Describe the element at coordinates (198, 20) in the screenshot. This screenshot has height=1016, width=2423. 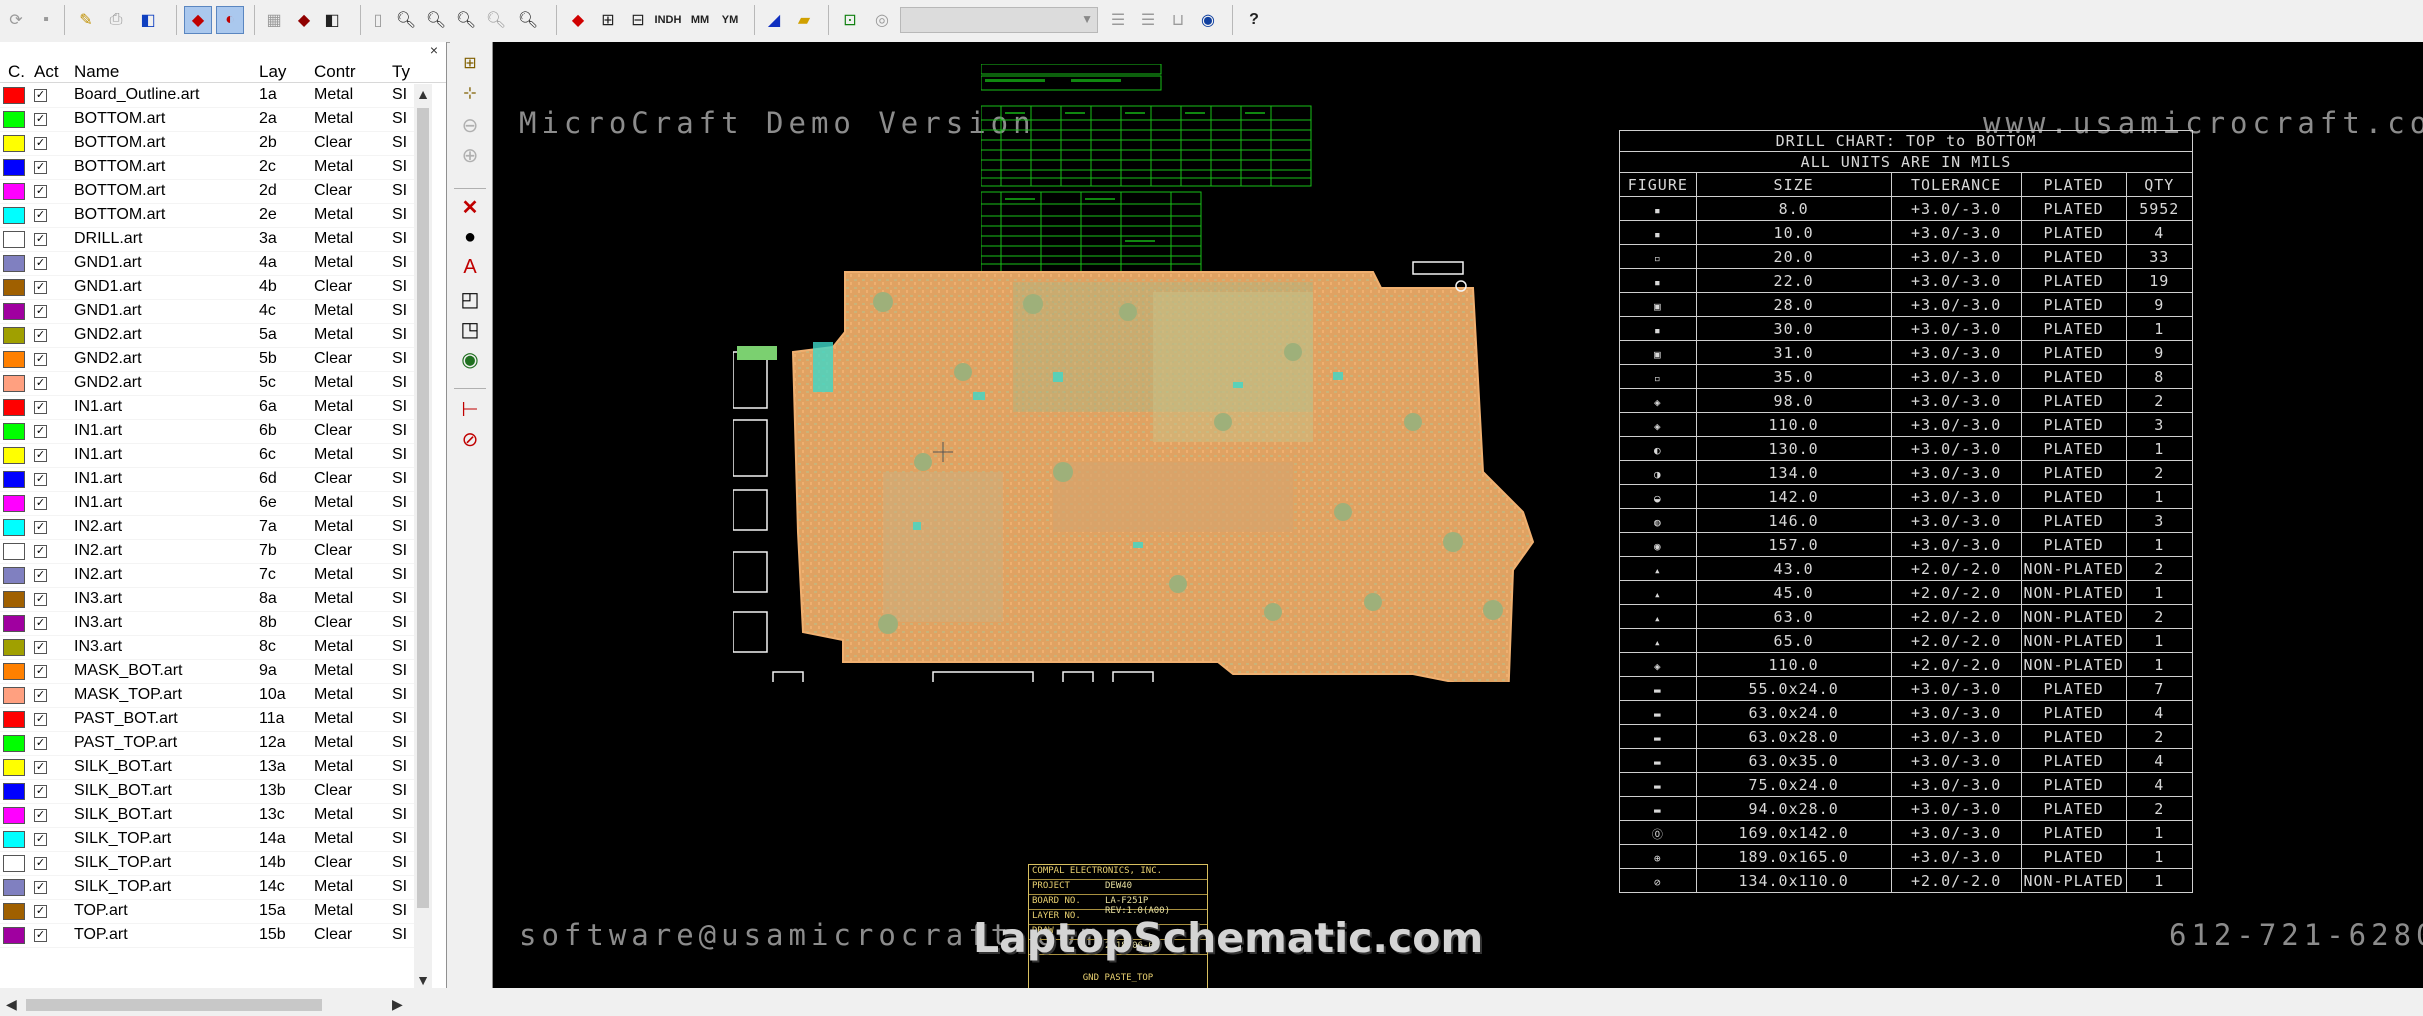
I see `layer-on-icon: ◆` at that location.